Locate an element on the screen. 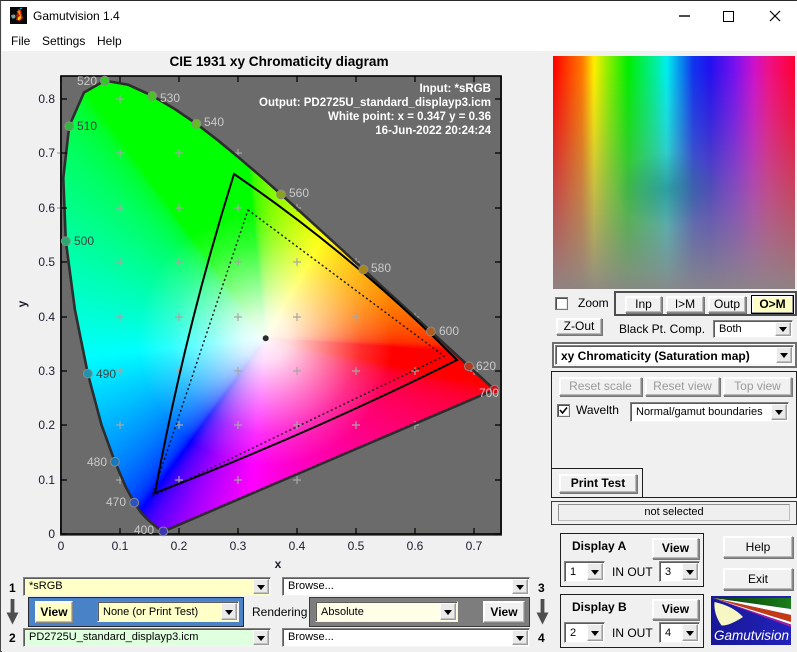  svg-text: 580 is located at coordinates (381, 268).